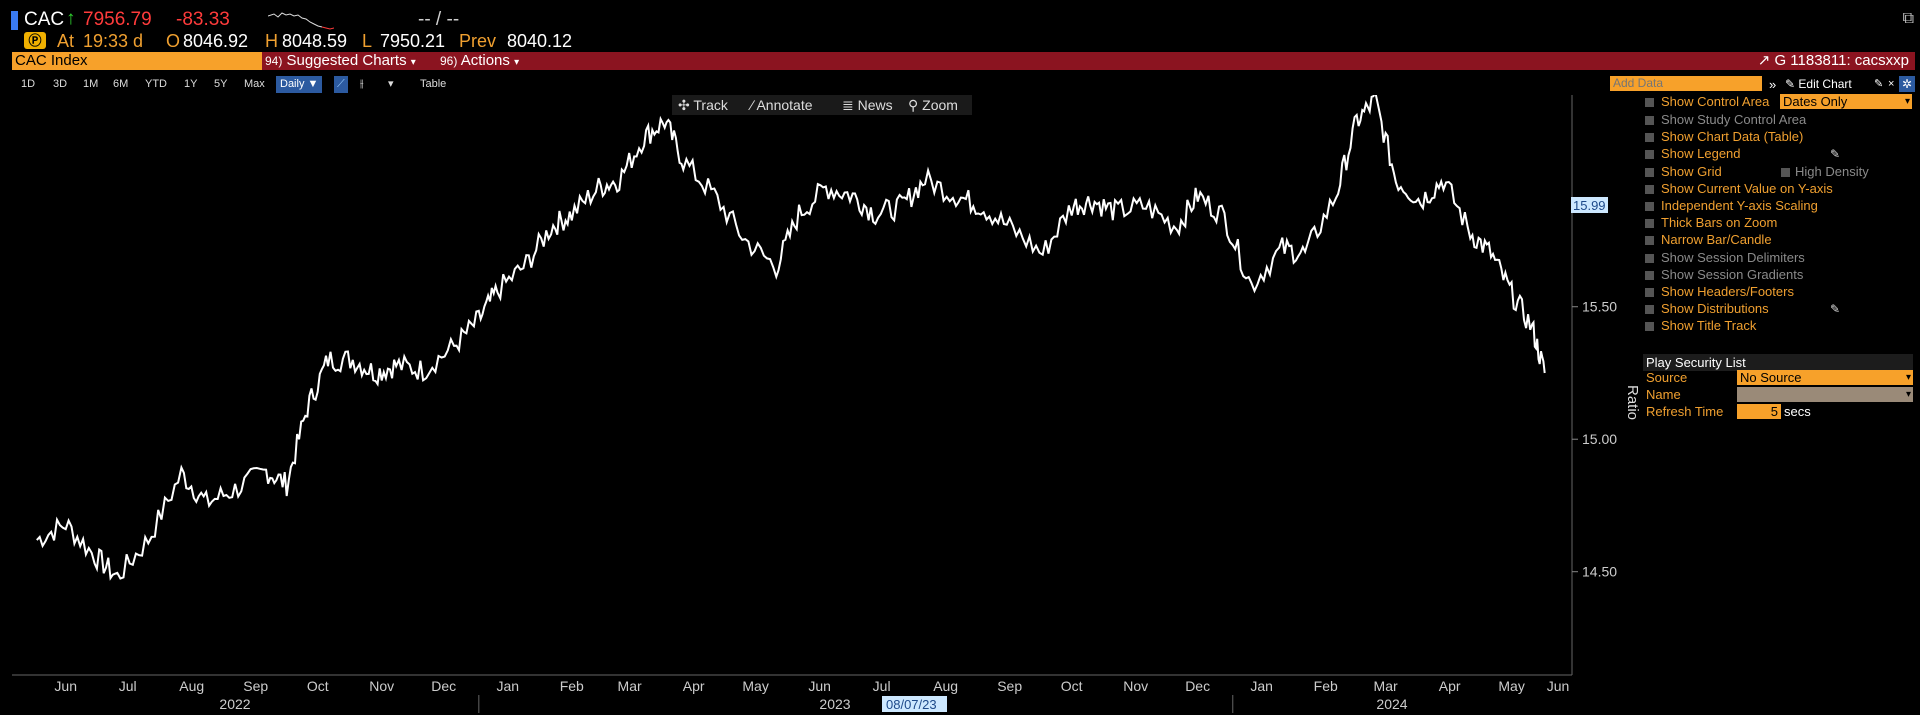 This screenshot has height=715, width=1920. What do you see at coordinates (433, 84) in the screenshot?
I see `table-button: Table` at bounding box center [433, 84].